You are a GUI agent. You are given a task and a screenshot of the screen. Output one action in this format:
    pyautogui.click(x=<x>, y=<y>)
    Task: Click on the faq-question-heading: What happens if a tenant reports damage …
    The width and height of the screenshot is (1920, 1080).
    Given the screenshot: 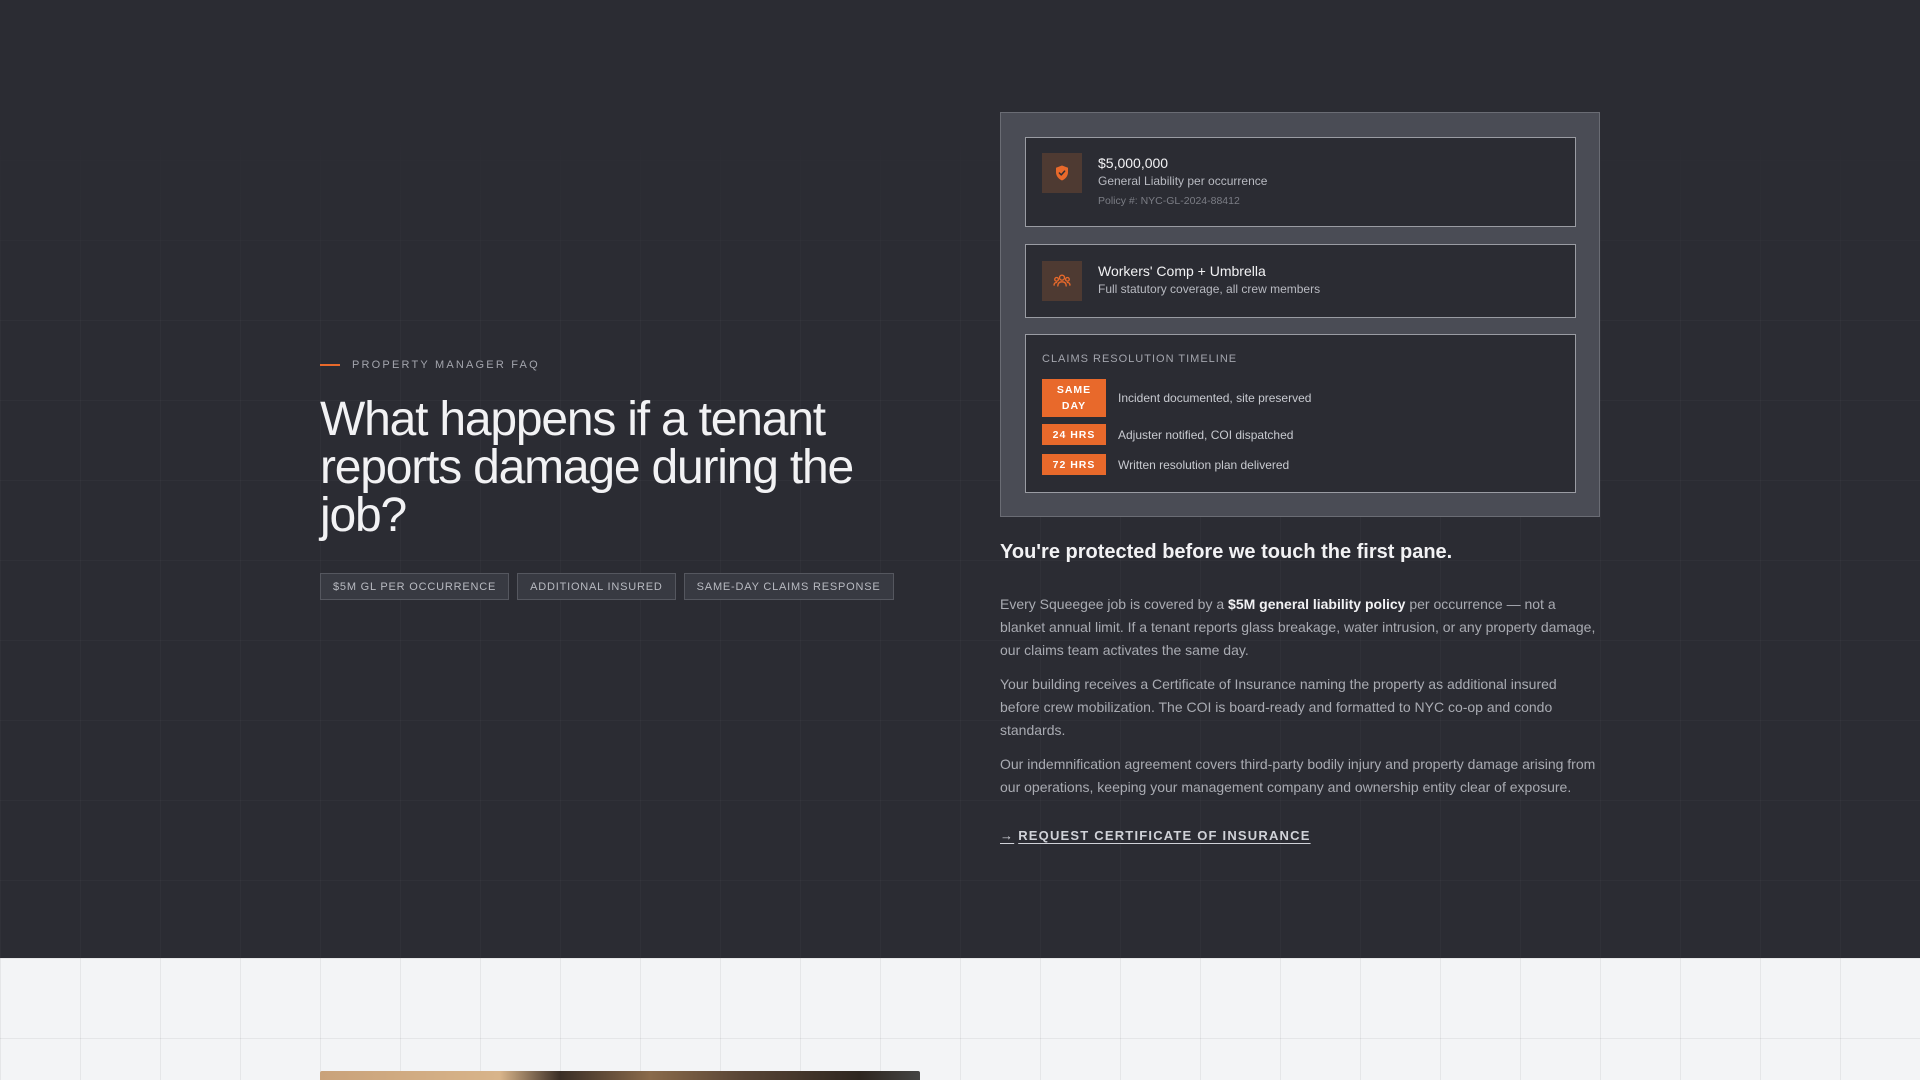 What is the action you would take?
    pyautogui.click(x=587, y=467)
    